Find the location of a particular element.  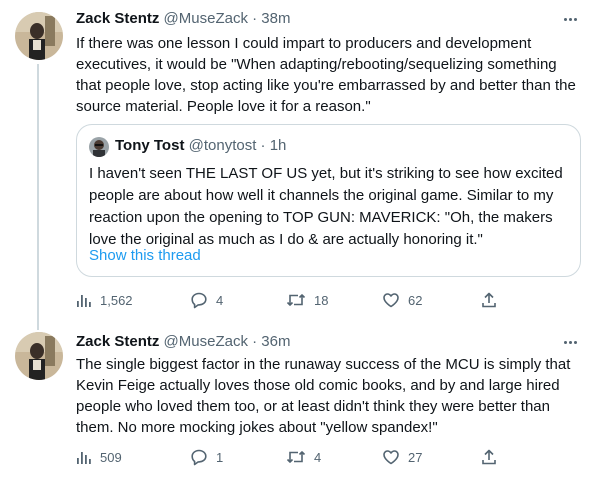

timestamp: · 38m is located at coordinates (271, 18).